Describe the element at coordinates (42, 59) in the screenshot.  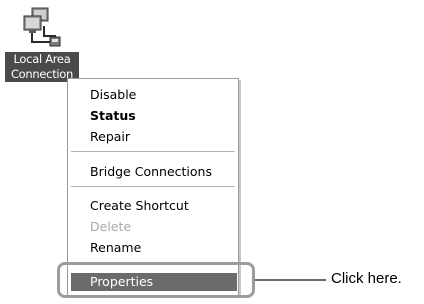
I see `desktop-icon-label-line-1: Local Area` at that location.